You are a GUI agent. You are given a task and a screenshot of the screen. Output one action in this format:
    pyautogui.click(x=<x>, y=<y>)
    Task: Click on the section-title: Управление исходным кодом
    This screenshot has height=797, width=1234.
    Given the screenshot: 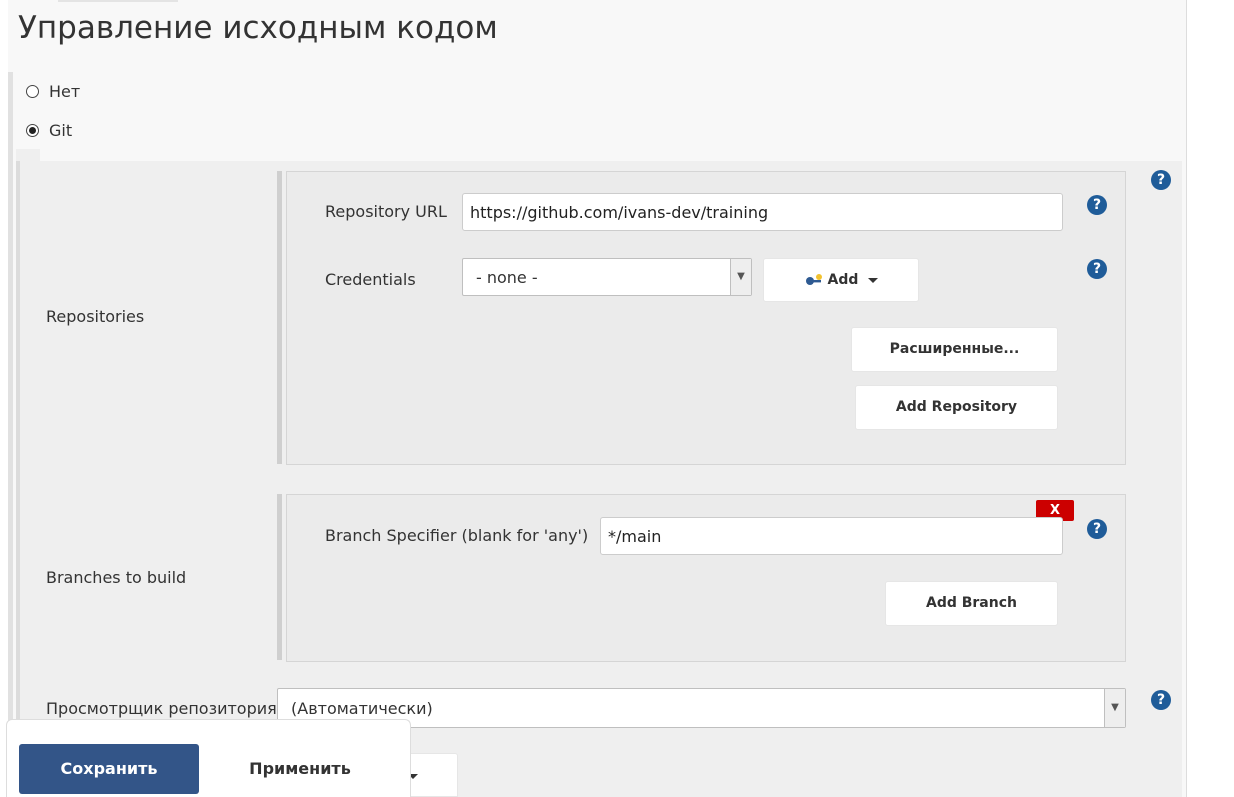 What is the action you would take?
    pyautogui.click(x=258, y=28)
    